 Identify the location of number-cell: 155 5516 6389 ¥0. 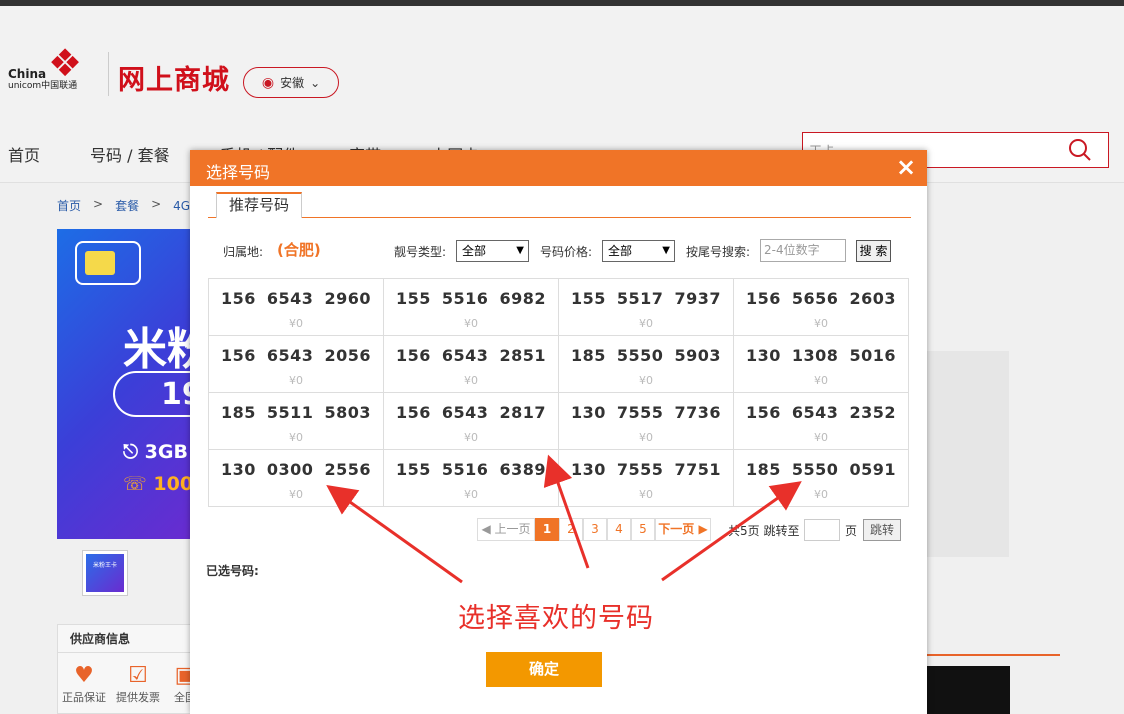
(471, 478).